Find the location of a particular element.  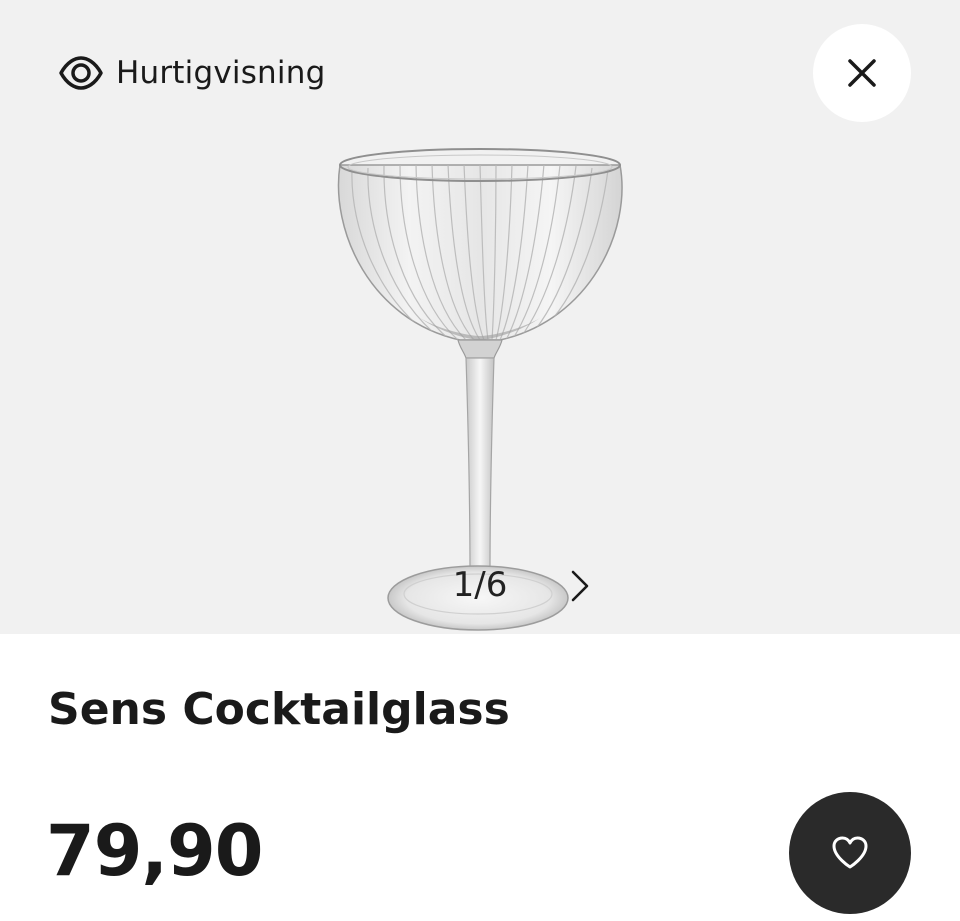

next-image-button is located at coordinates (580, 586).